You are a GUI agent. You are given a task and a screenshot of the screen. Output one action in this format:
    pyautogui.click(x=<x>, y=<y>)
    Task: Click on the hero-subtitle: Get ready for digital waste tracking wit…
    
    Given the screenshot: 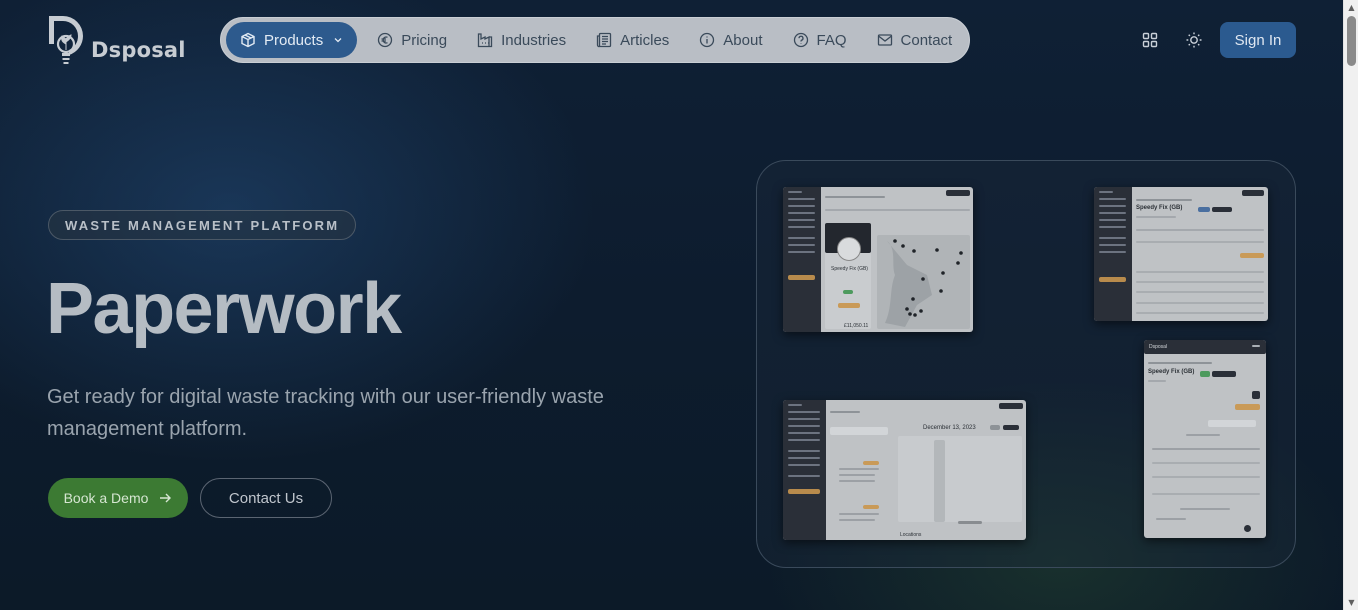 What is the action you would take?
    pyautogui.click(x=325, y=413)
    